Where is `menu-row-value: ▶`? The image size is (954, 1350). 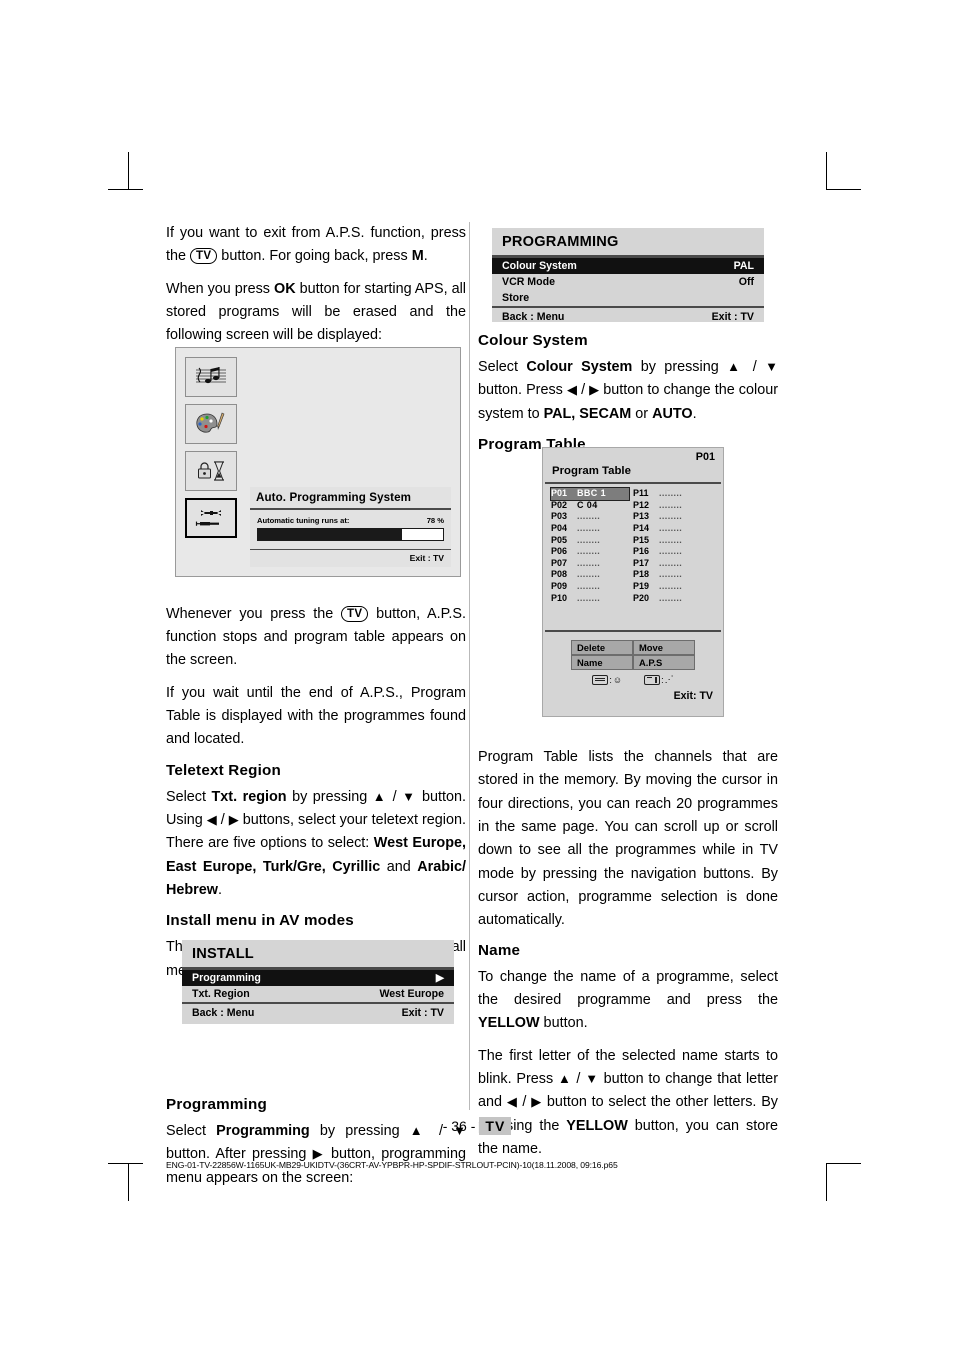 menu-row-value: ▶ is located at coordinates (439, 977).